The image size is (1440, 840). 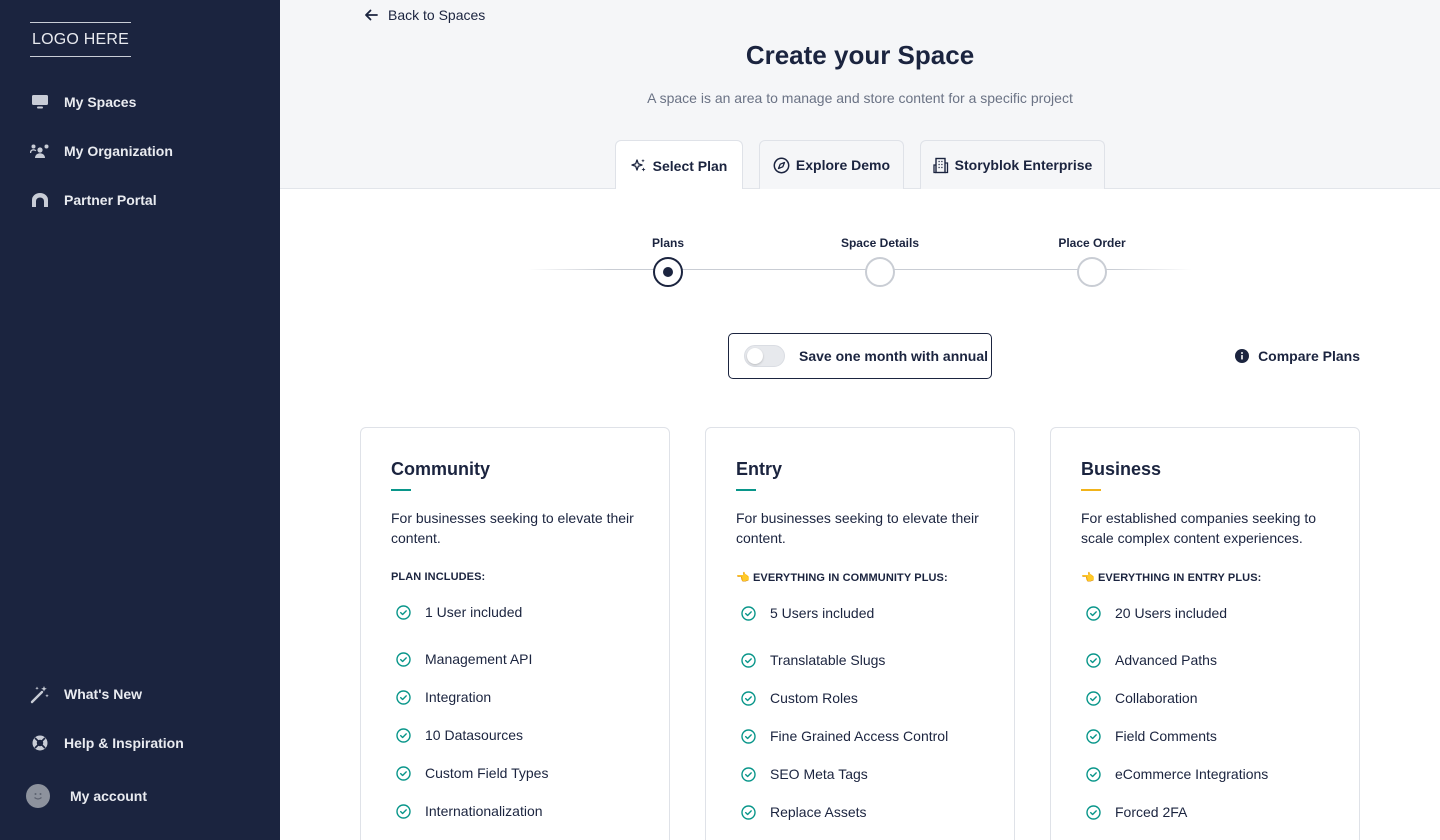 I want to click on feature-item: 1 User included, so click(x=515, y=612).